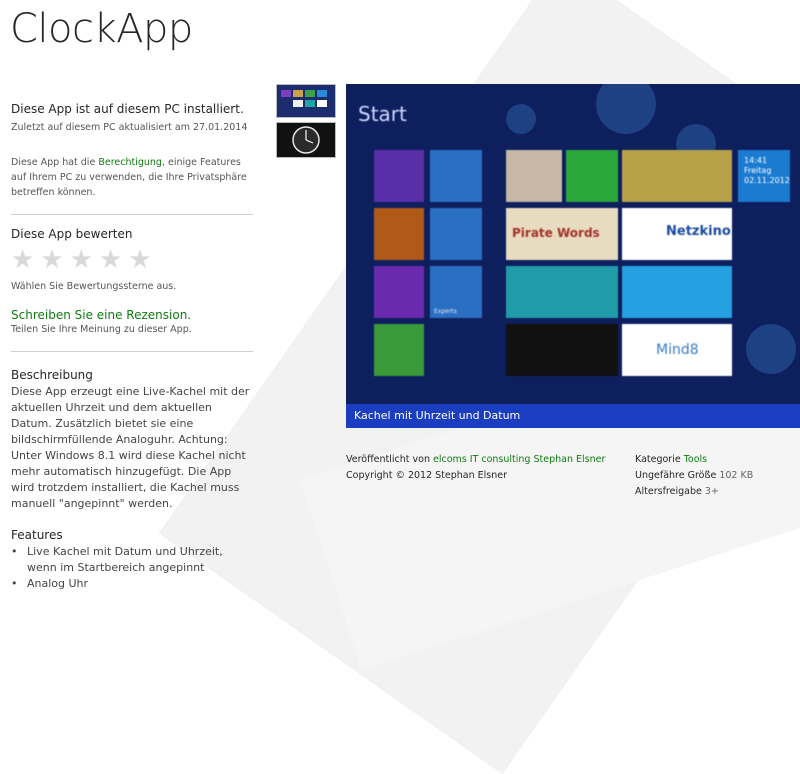 This screenshot has width=800, height=774. I want to click on permission-link: Berechtigung, so click(130, 162).